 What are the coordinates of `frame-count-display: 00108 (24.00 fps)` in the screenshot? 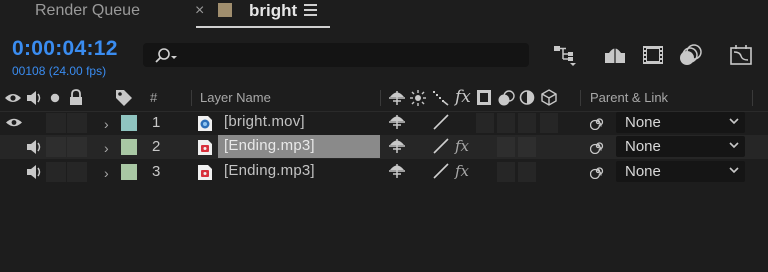 It's located at (59, 71).